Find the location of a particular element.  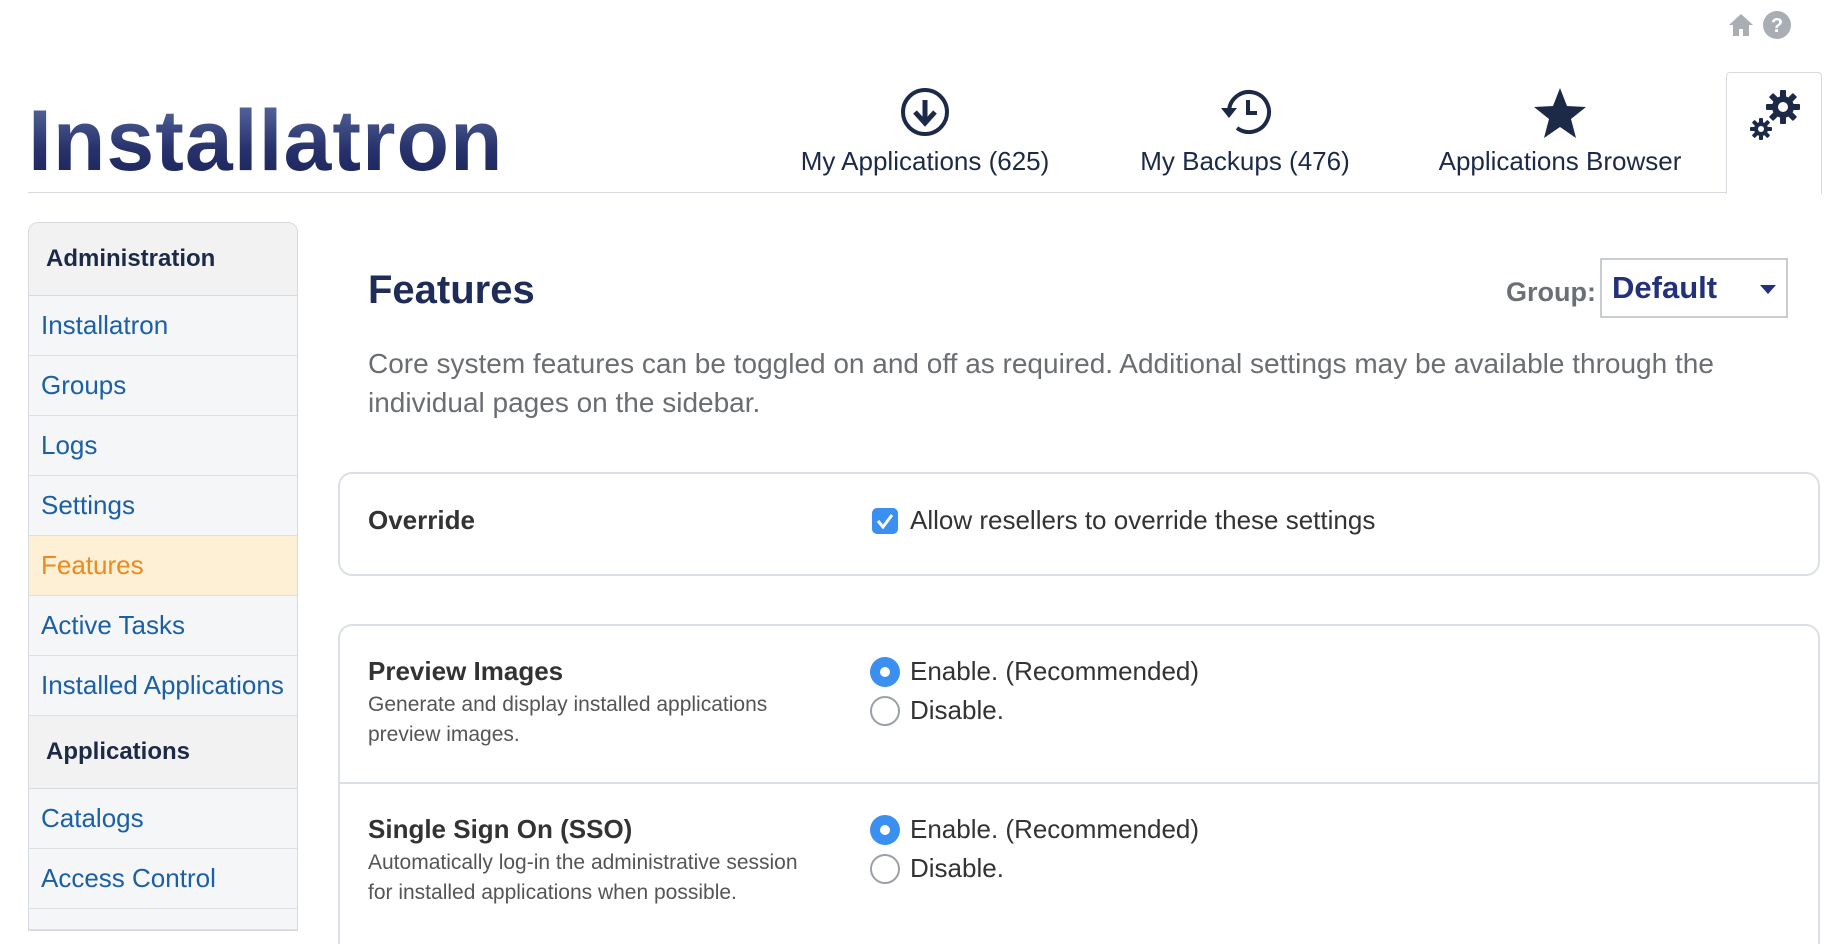

history-clock-icon is located at coordinates (1245, 114).